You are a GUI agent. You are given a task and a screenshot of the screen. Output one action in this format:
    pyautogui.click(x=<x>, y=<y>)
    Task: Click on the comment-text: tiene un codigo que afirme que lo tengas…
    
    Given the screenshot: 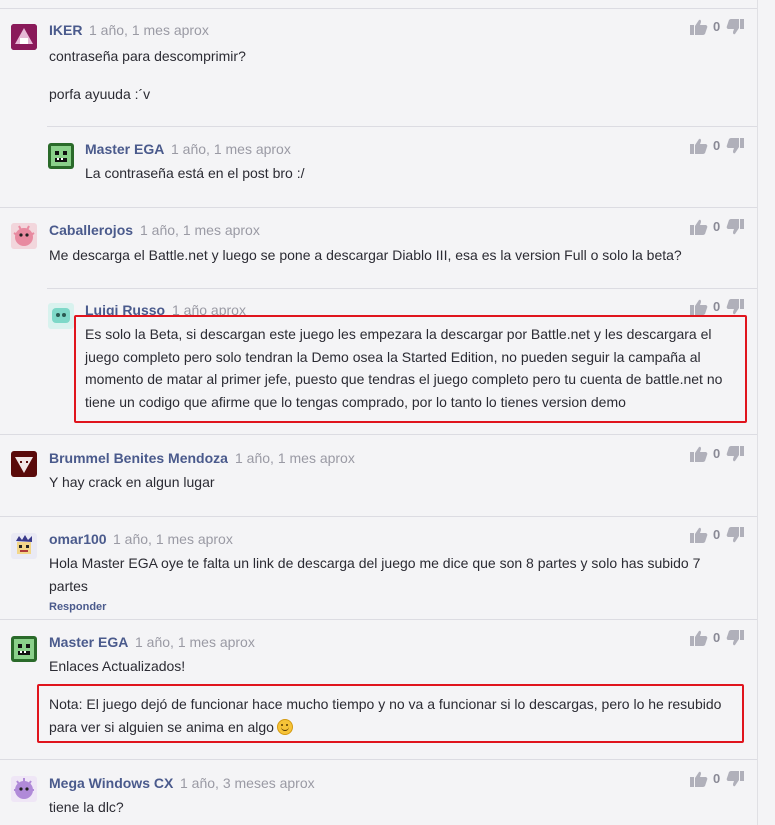 What is the action you would take?
    pyautogui.click(x=355, y=402)
    